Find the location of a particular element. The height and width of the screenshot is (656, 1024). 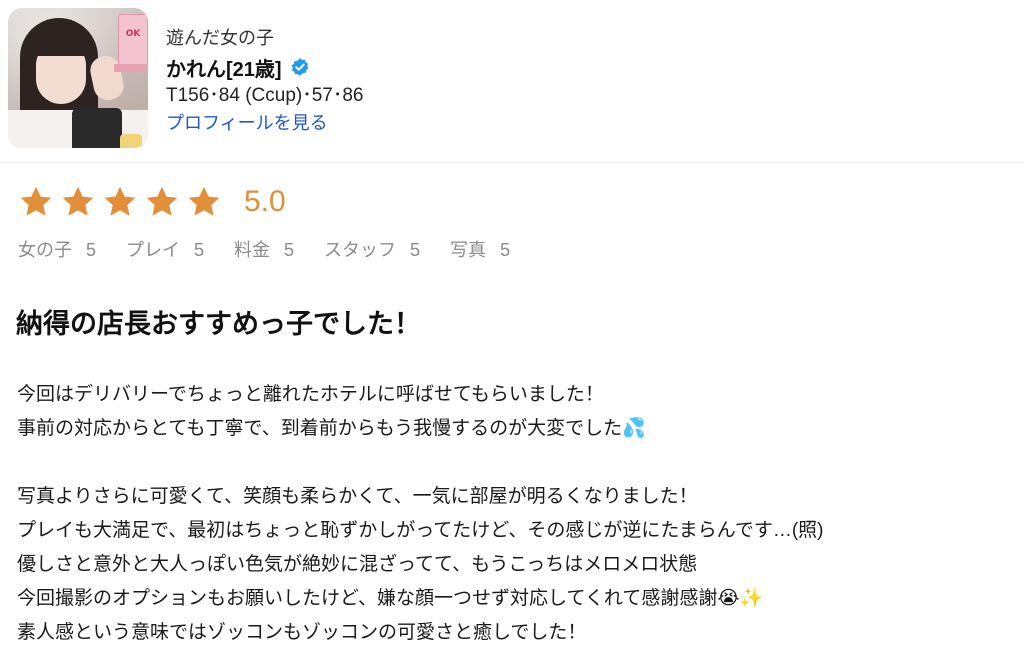

name-row: かれん[21歳] is located at coordinates (265, 67).